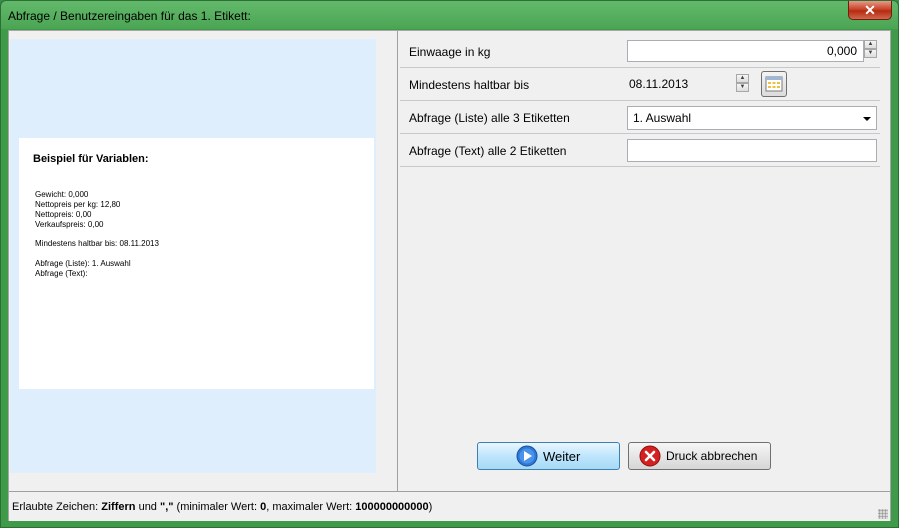 Image resolution: width=899 pixels, height=528 pixels. What do you see at coordinates (63, 214) in the screenshot?
I see `preview-line-net-price: Nettopreis: 0,00` at bounding box center [63, 214].